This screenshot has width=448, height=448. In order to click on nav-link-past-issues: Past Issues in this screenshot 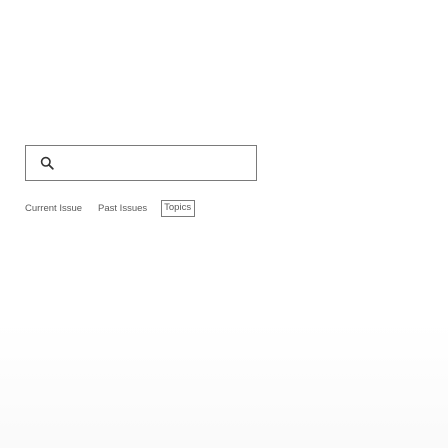, I will do `click(122, 208)`.